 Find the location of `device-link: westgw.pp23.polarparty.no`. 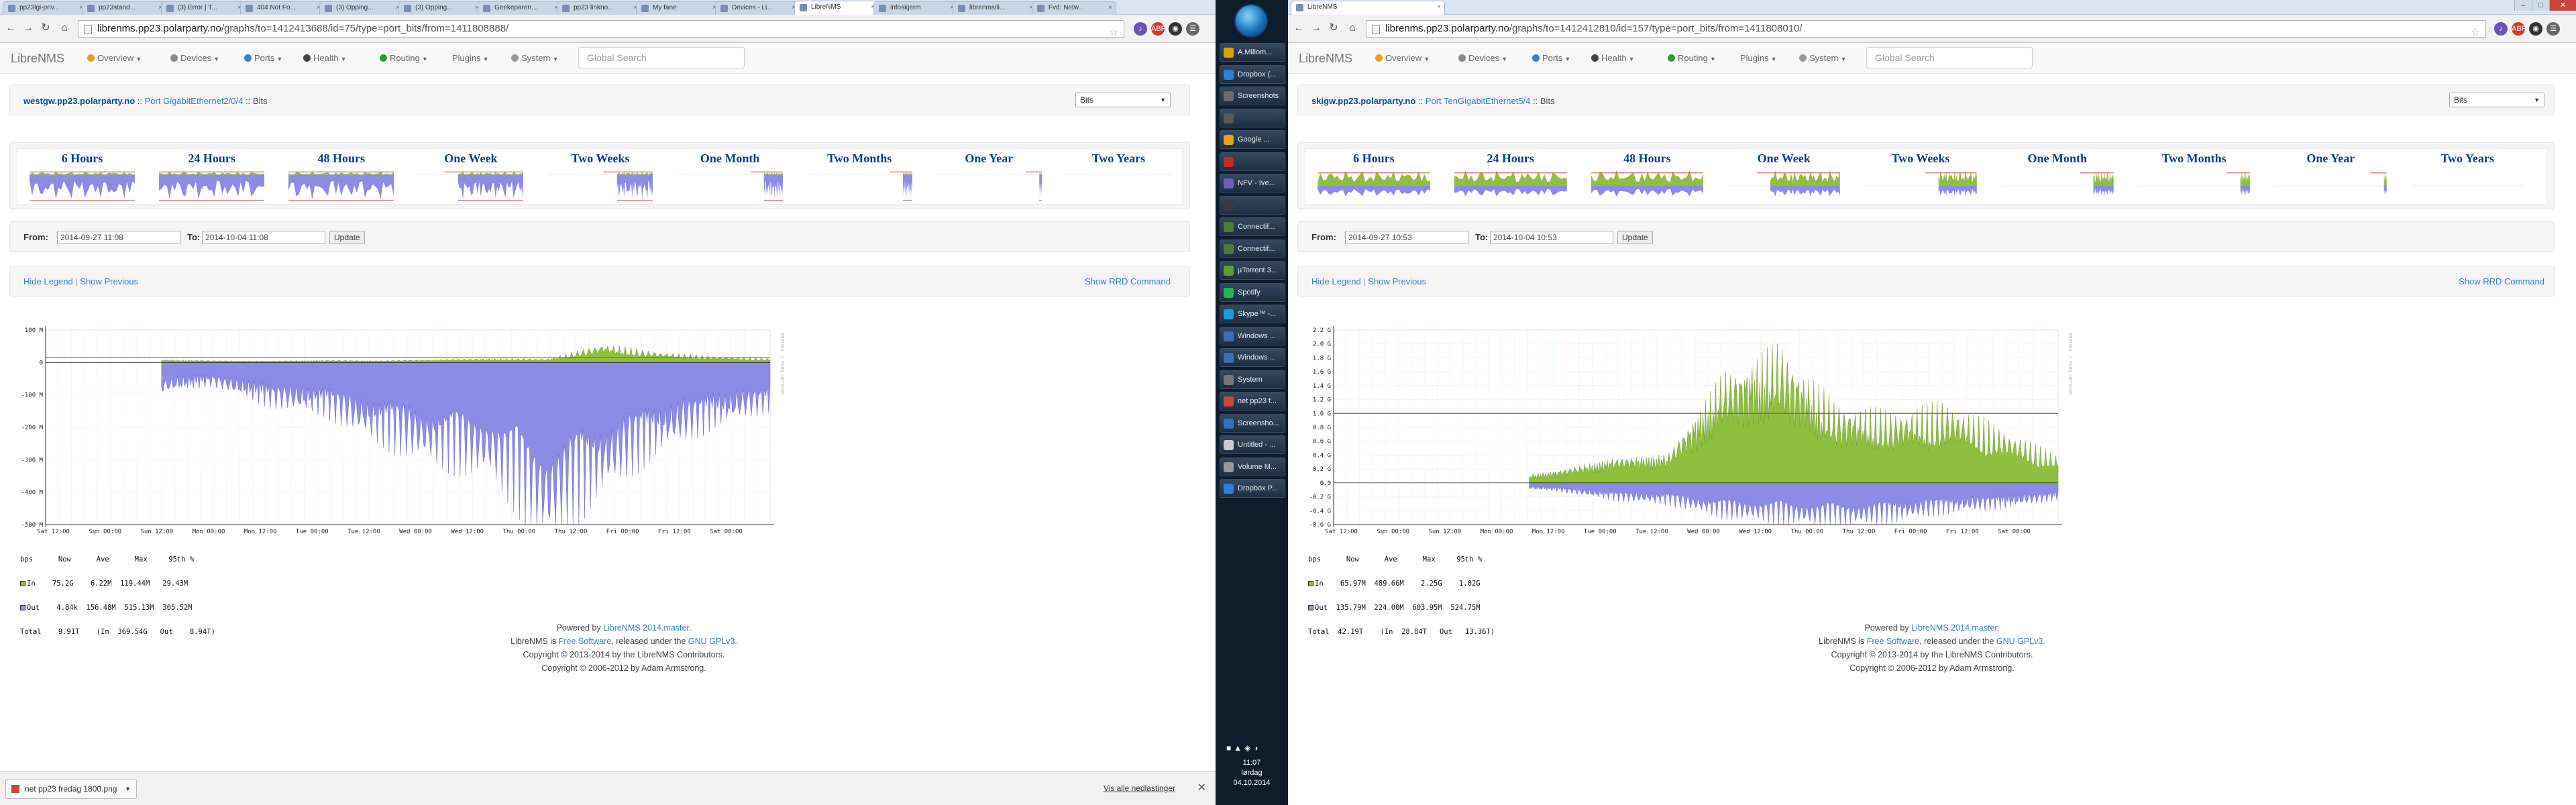

device-link: westgw.pp23.polarparty.no is located at coordinates (79, 101).